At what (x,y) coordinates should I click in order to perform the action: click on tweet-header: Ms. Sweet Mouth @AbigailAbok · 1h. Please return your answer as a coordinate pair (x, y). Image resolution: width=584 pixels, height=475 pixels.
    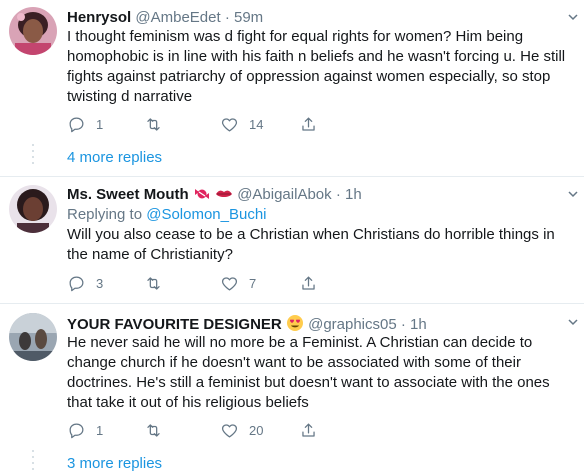
    Looking at the image, I should click on (214, 195).